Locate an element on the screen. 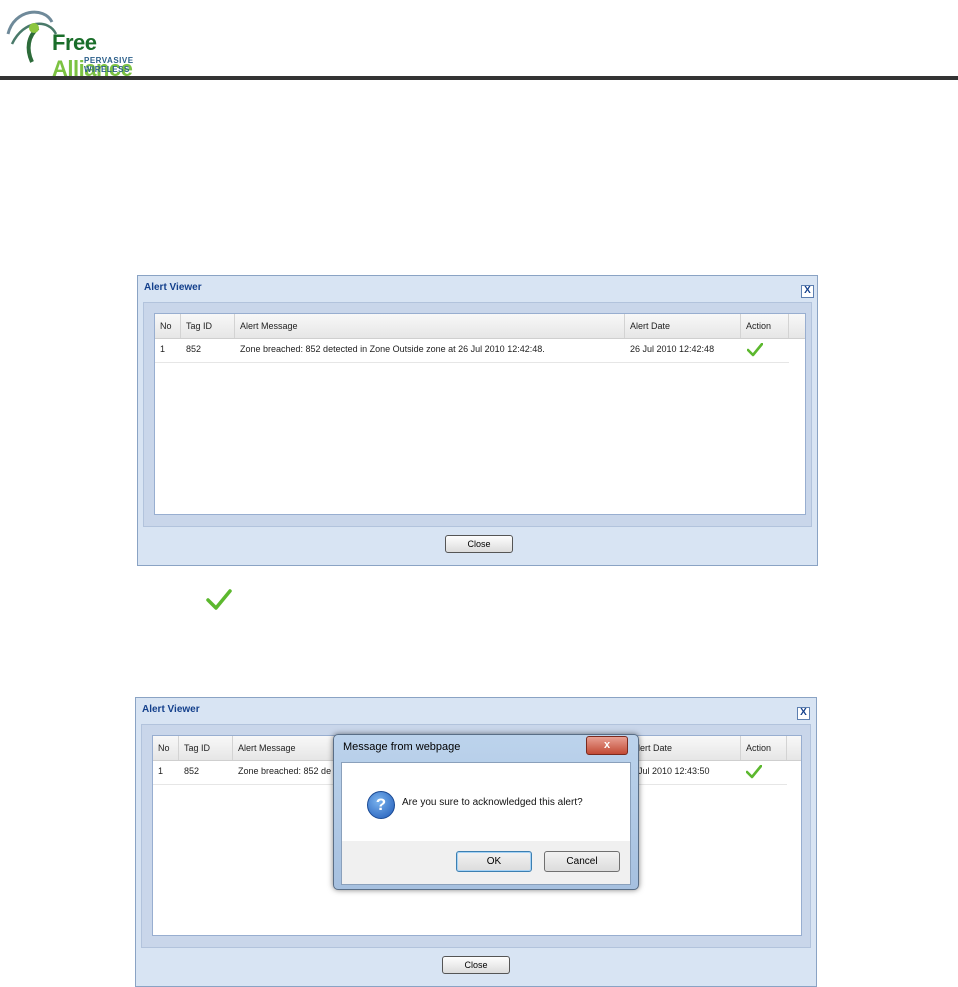 The width and height of the screenshot is (958, 987). cell-alert-date: 26 Jul 2010 12:42:48 is located at coordinates (672, 349).